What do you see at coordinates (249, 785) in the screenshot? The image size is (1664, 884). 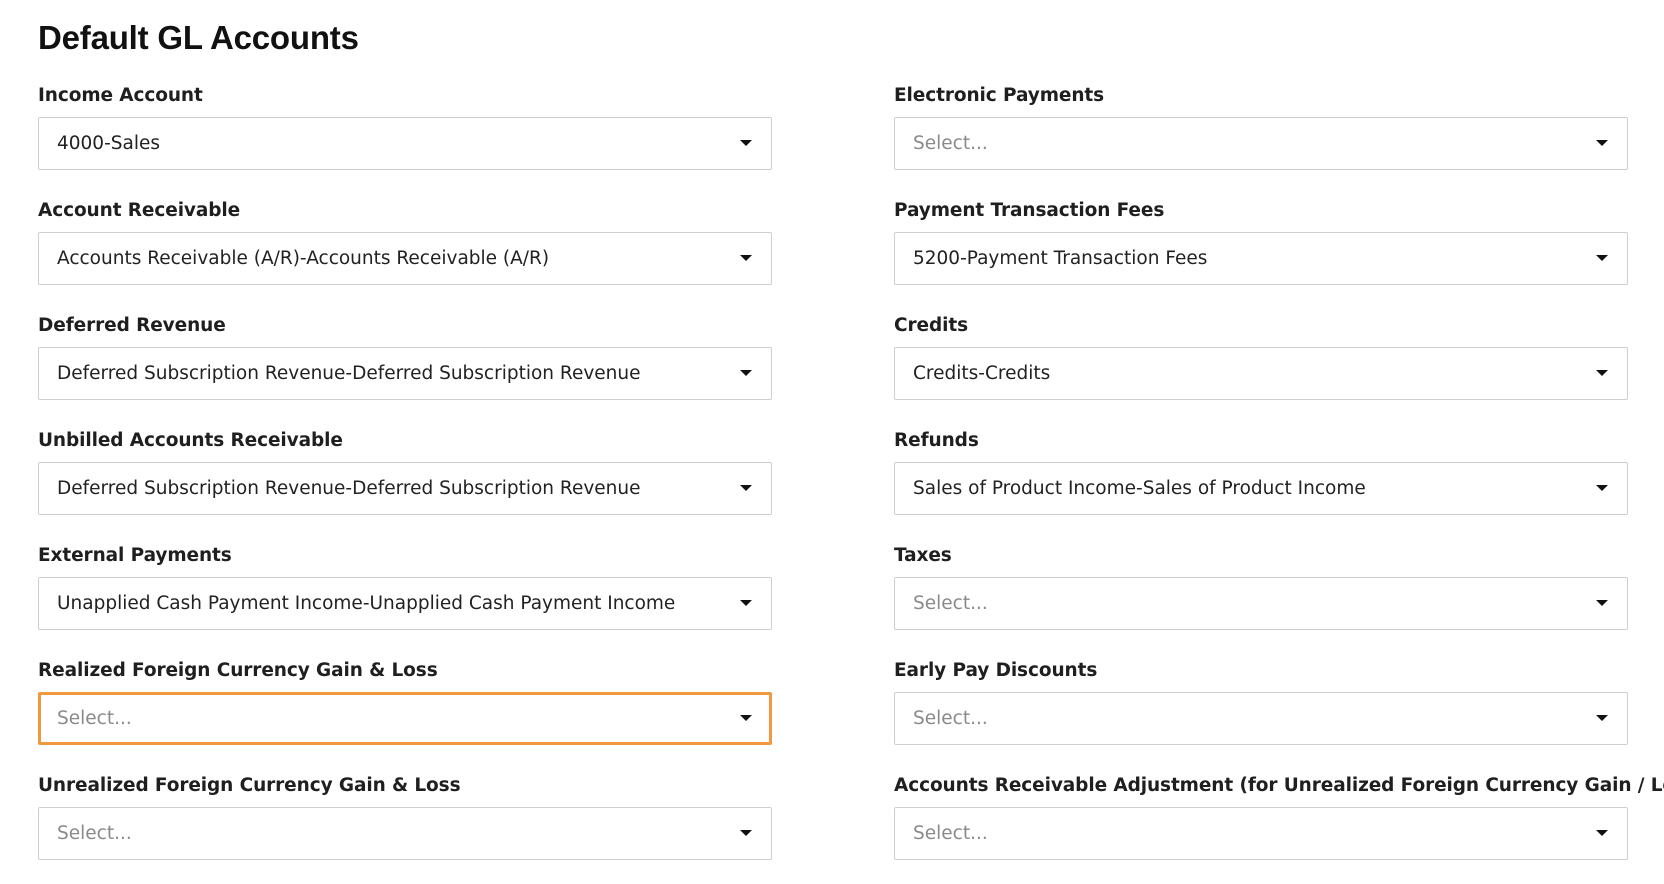 I see `unrealized-fx-gain-loss-label: Unrealized Foreign Currency Gain & Loss` at bounding box center [249, 785].